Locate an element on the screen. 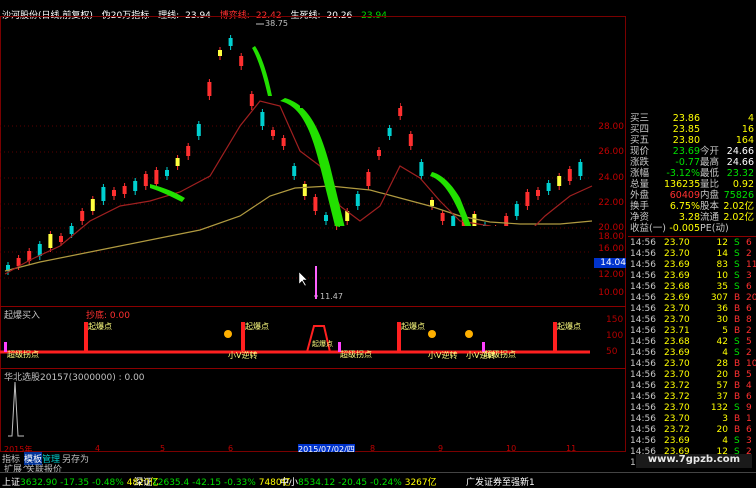 The image size is (756, 488). broker-name: 广发证券至强新1 is located at coordinates (500, 483).